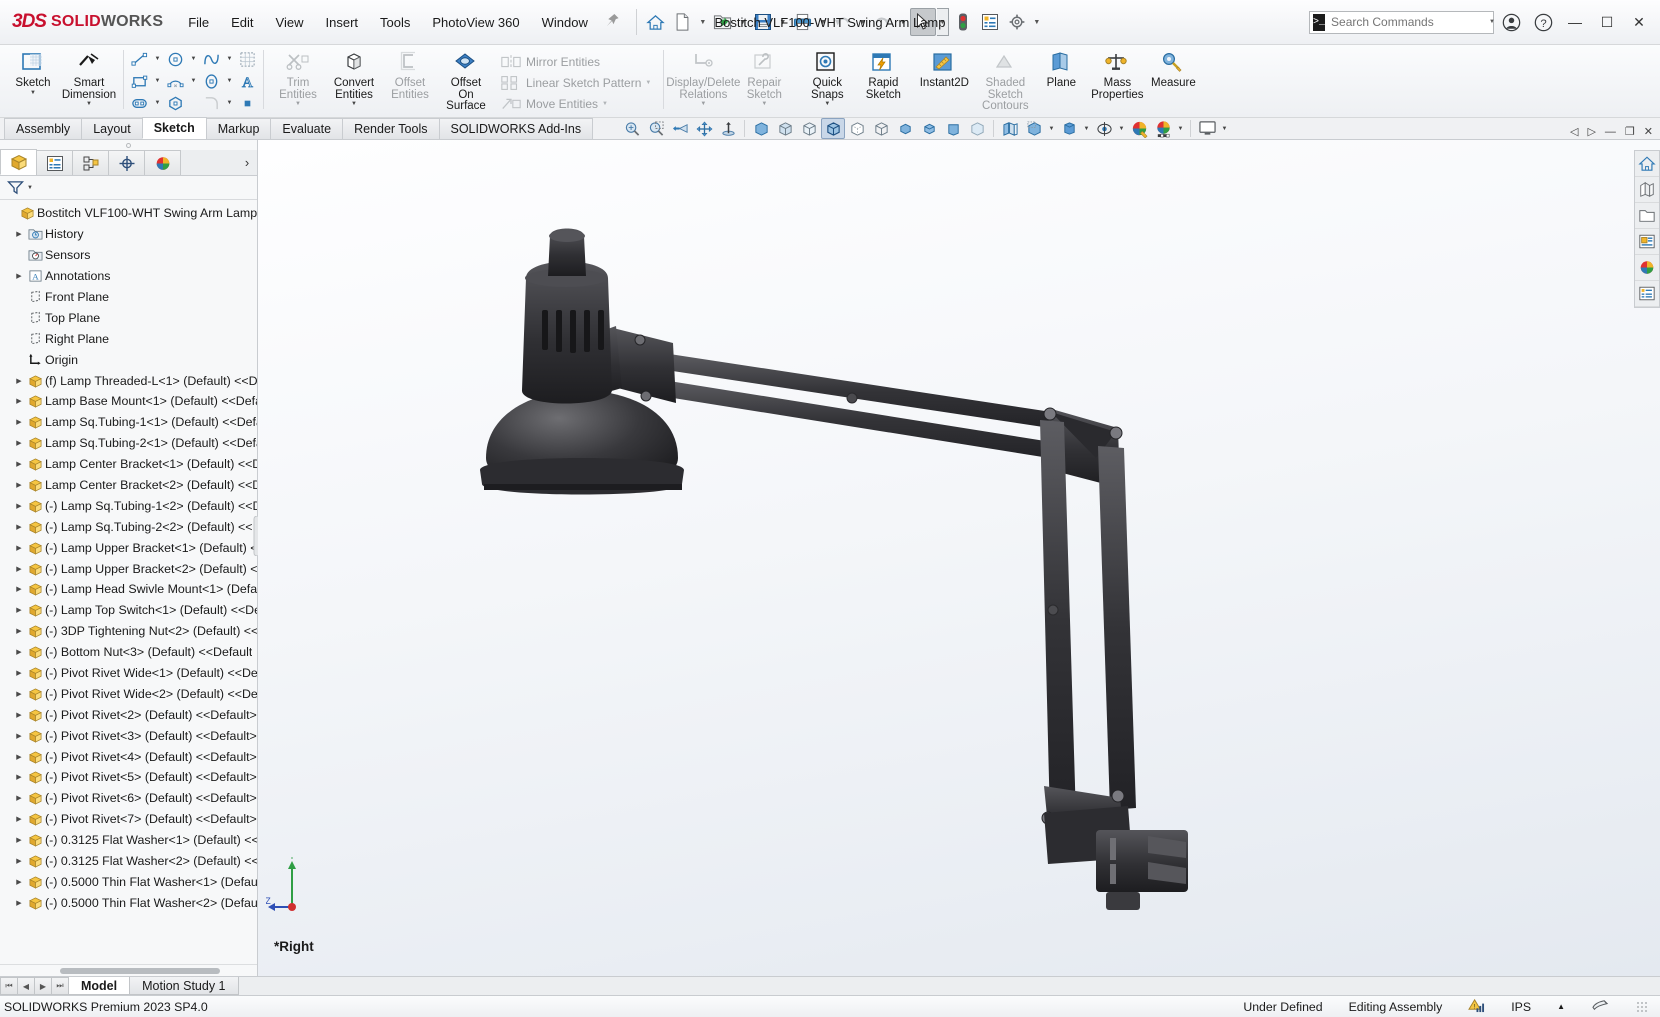 This screenshot has width=1660, height=1017. What do you see at coordinates (43, 128) in the screenshot?
I see `tab-assembly: Assembly` at bounding box center [43, 128].